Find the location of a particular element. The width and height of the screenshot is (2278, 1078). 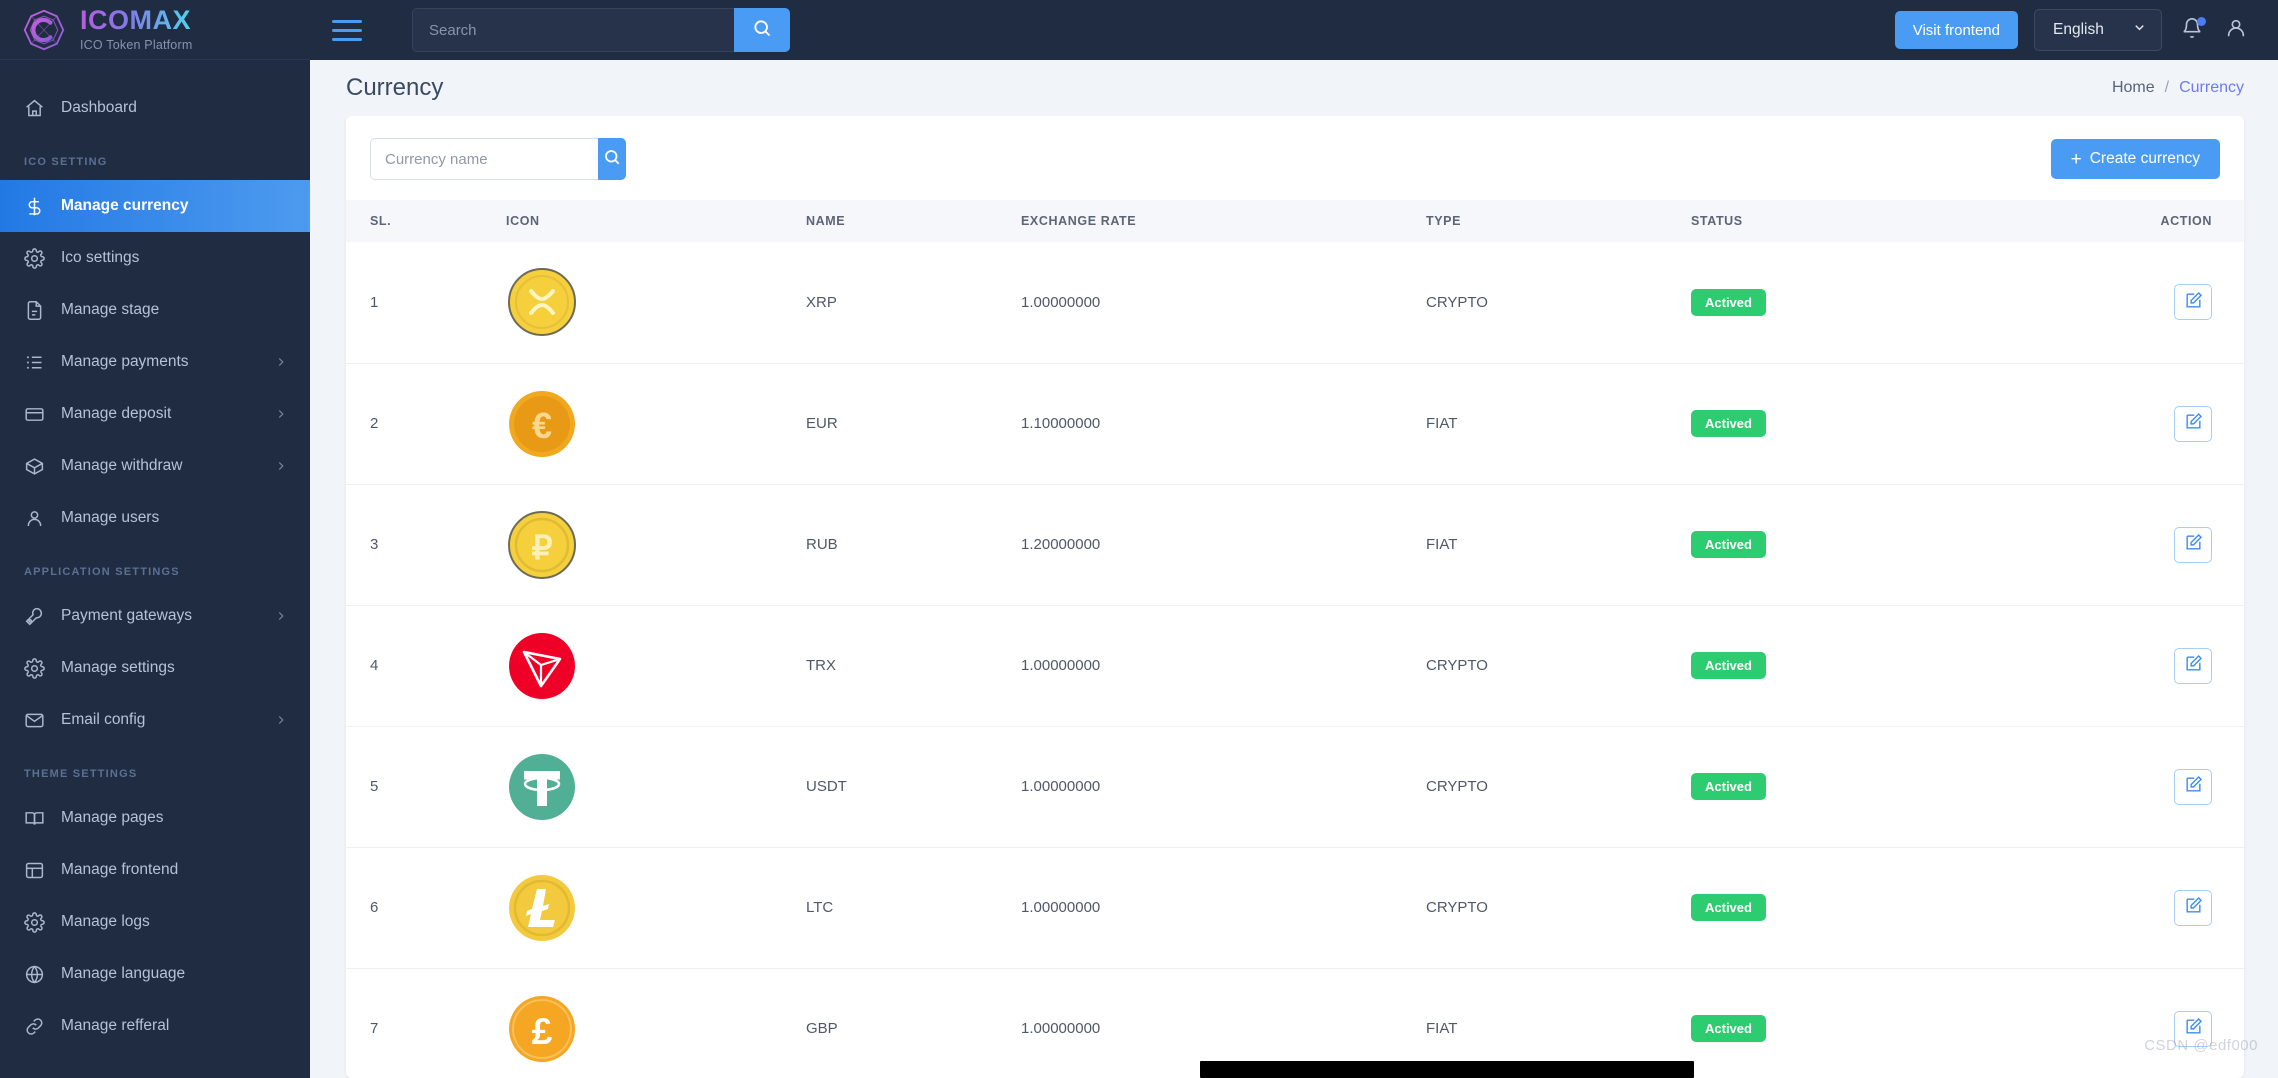

card-icon is located at coordinates (34, 414).